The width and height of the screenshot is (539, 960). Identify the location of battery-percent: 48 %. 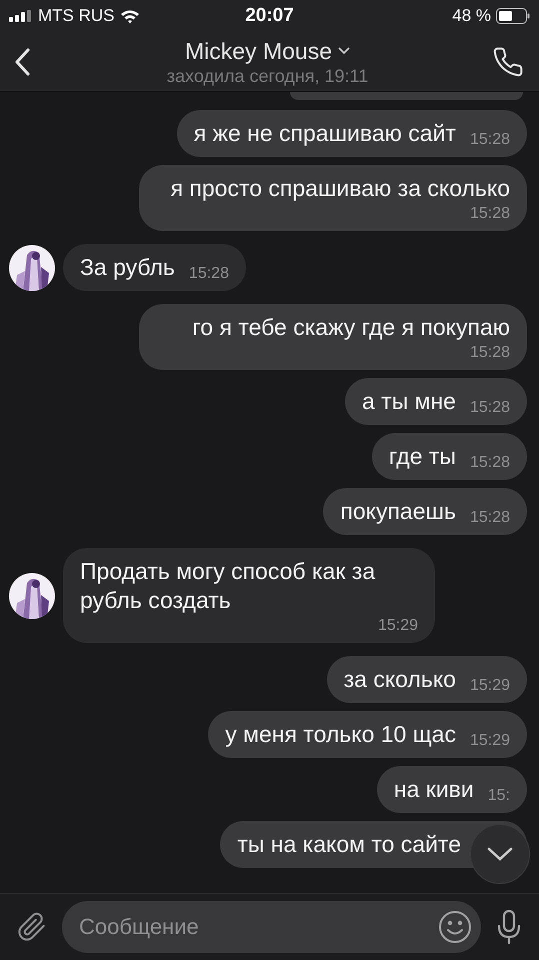
(472, 16).